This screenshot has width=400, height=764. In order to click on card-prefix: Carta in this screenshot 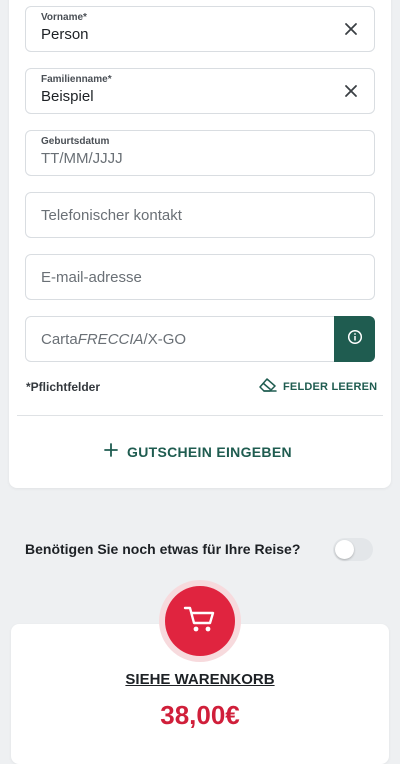, I will do `click(59, 339)`.